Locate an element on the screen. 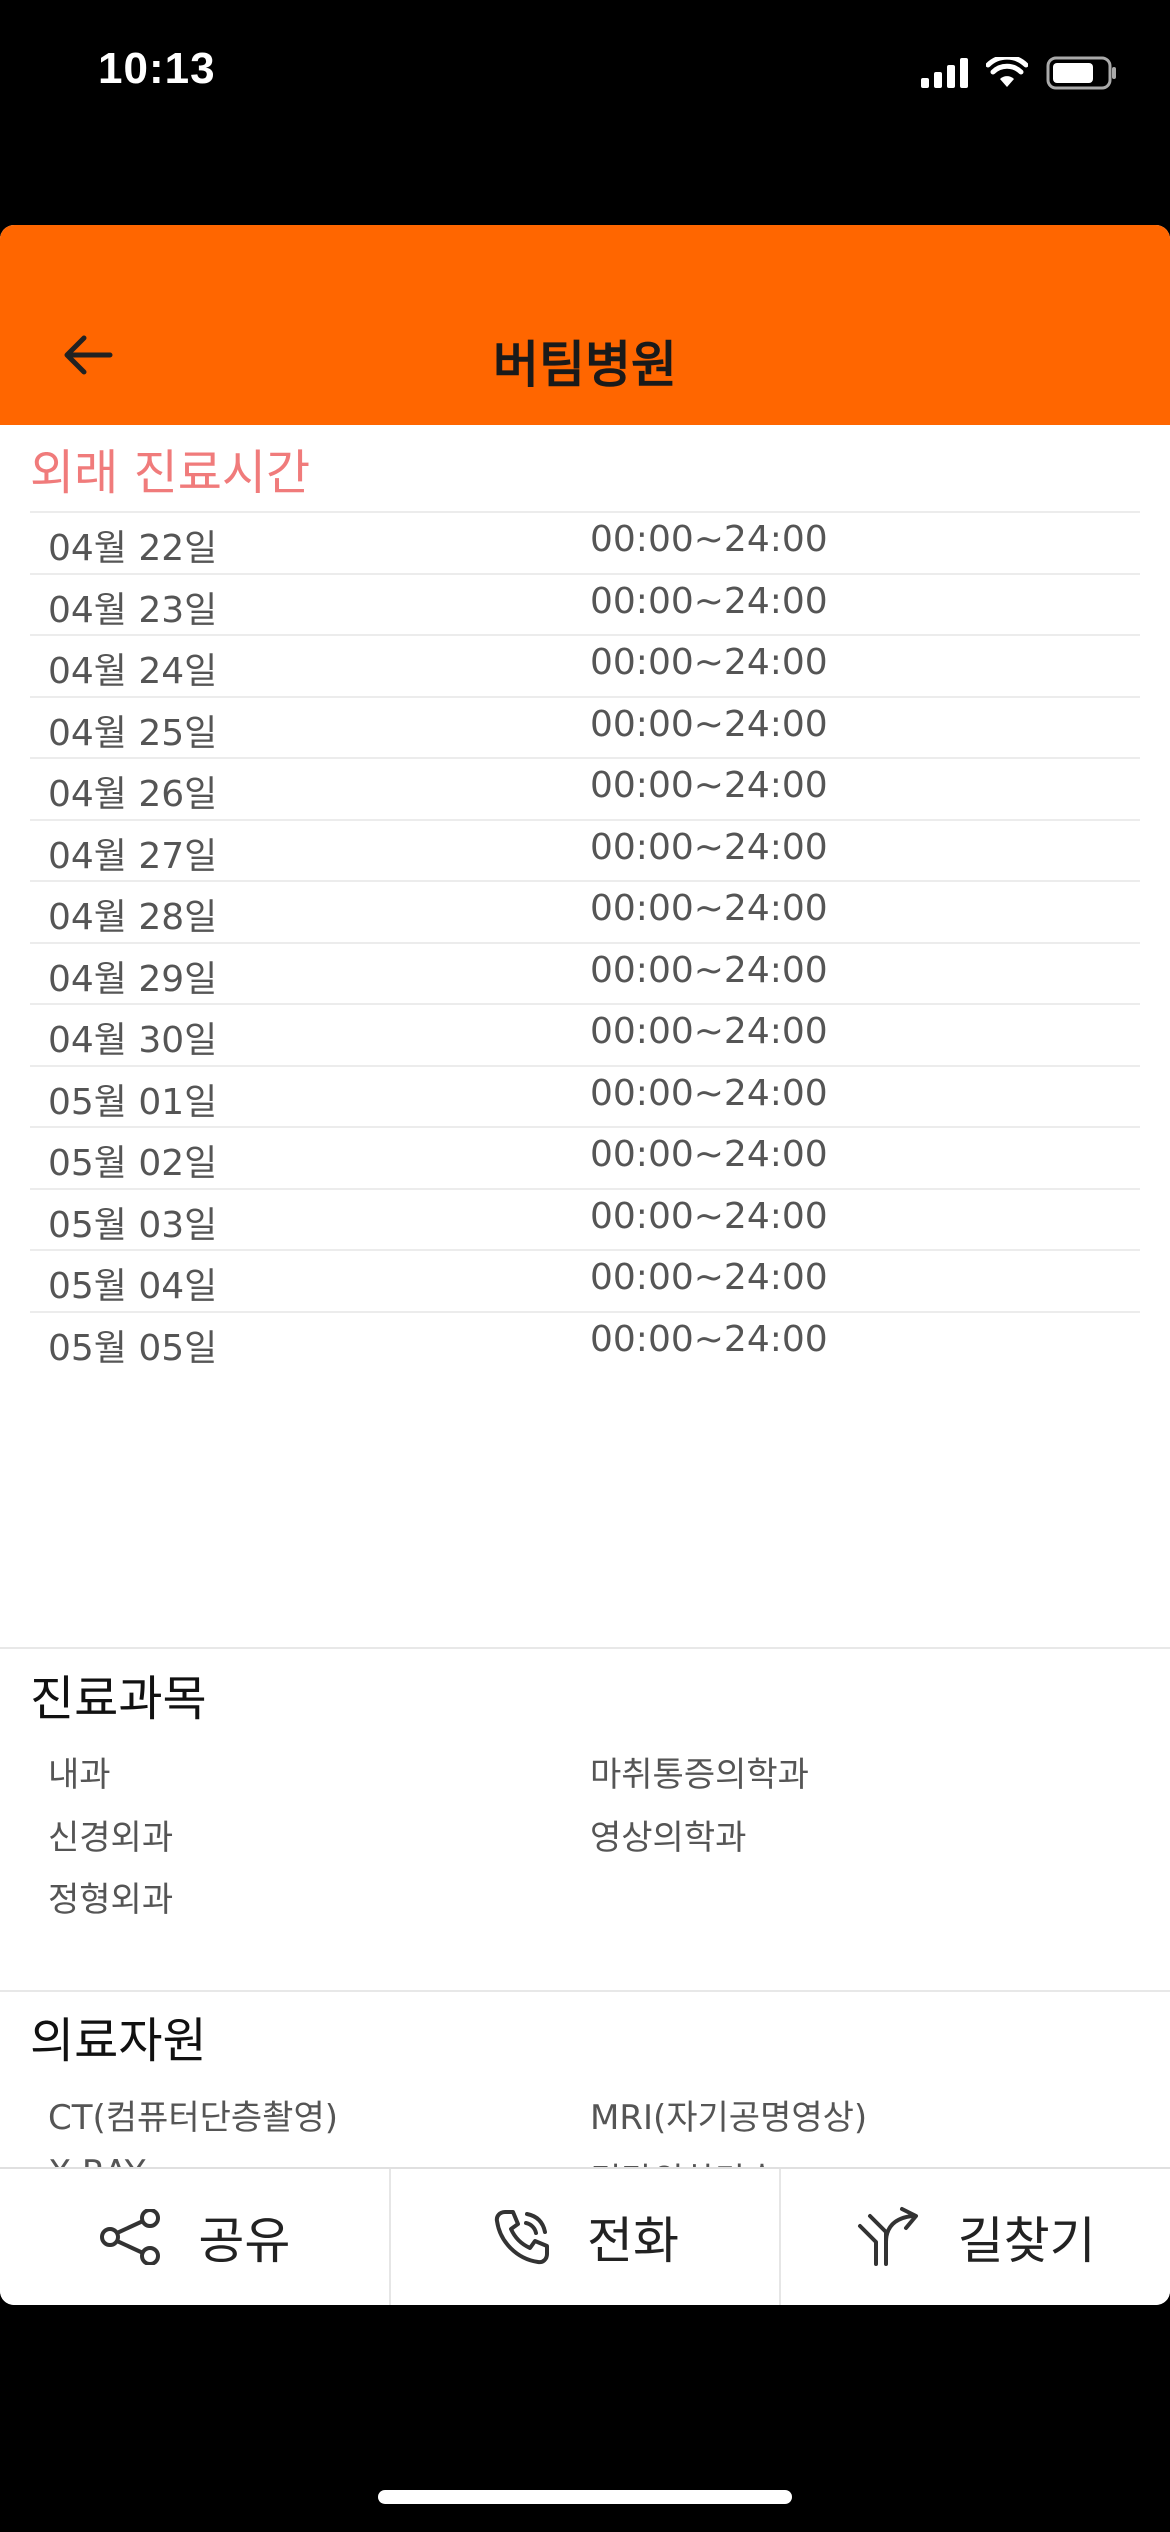 This screenshot has width=1170, height=2532. department-item: 마취통증의학과 is located at coordinates (699, 1775).